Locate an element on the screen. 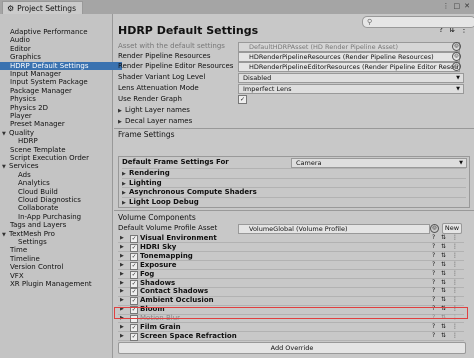 The image size is (474, 358). search-input: ⚲ is located at coordinates (418, 22).